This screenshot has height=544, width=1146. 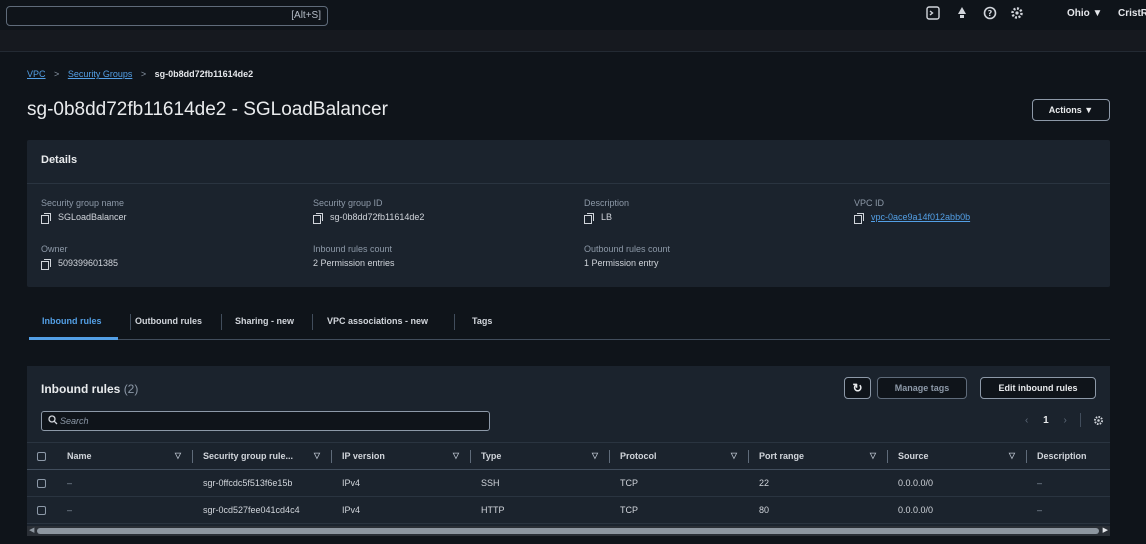 What do you see at coordinates (1132, 13) in the screenshot?
I see `account-menu: CristR` at bounding box center [1132, 13].